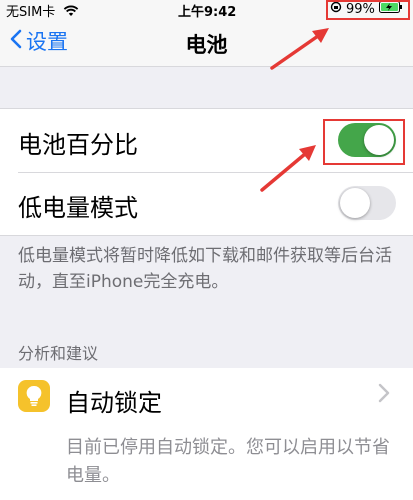 The width and height of the screenshot is (413, 500). What do you see at coordinates (299, 49) in the screenshot?
I see `annotation-arrow-status` at bounding box center [299, 49].